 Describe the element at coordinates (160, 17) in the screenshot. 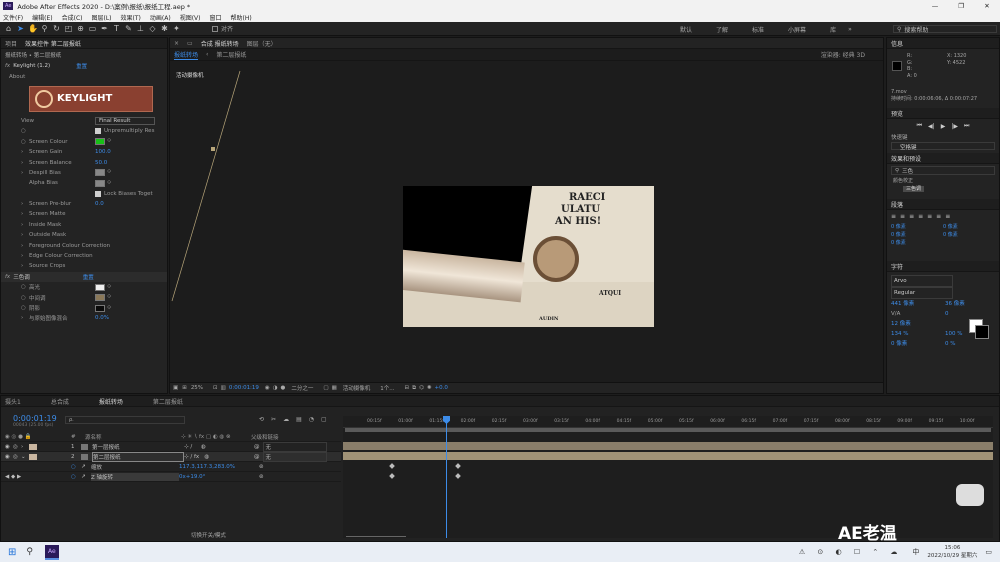

I see `menu-animation: 动画(A)` at that location.